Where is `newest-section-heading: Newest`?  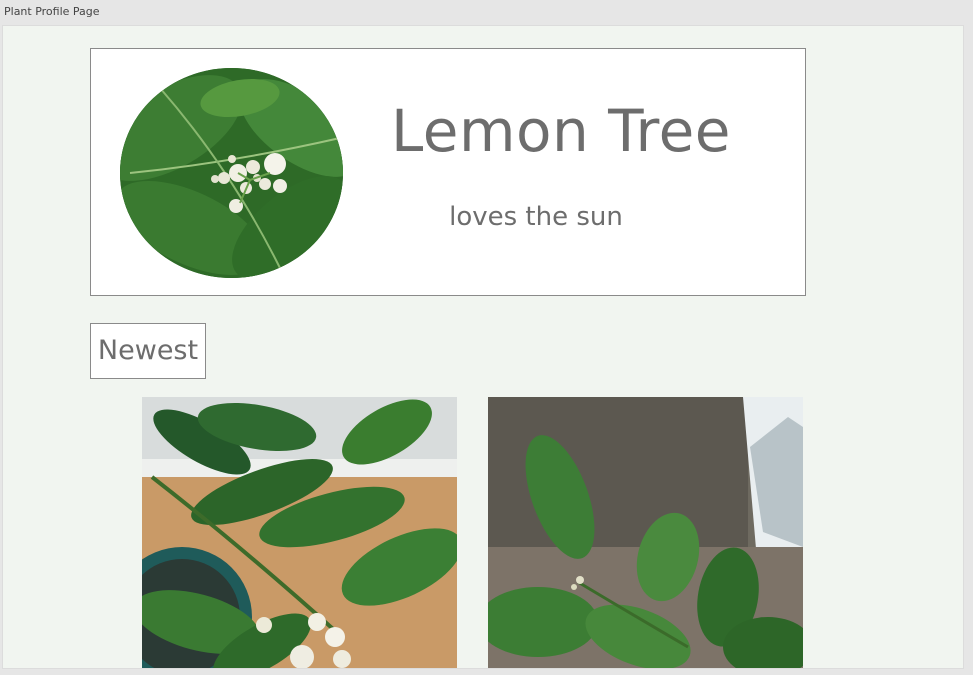
newest-section-heading: Newest is located at coordinates (148, 351).